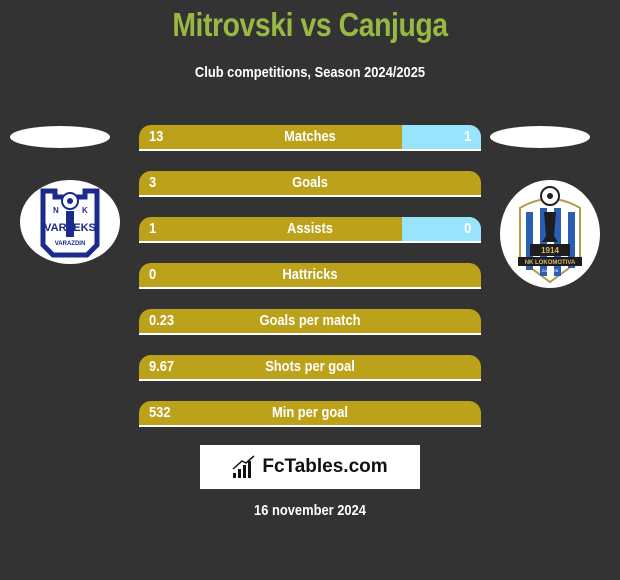 The width and height of the screenshot is (620, 580). Describe the element at coordinates (70, 244) in the screenshot. I see `logo-city: VARAZDIN` at that location.